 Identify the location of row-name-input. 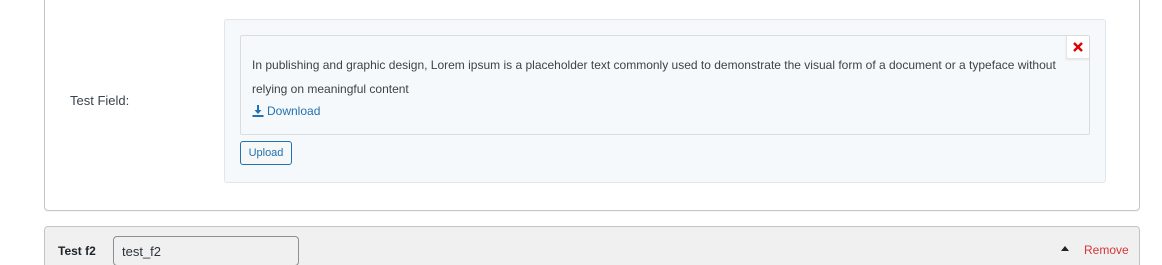
(206, 250).